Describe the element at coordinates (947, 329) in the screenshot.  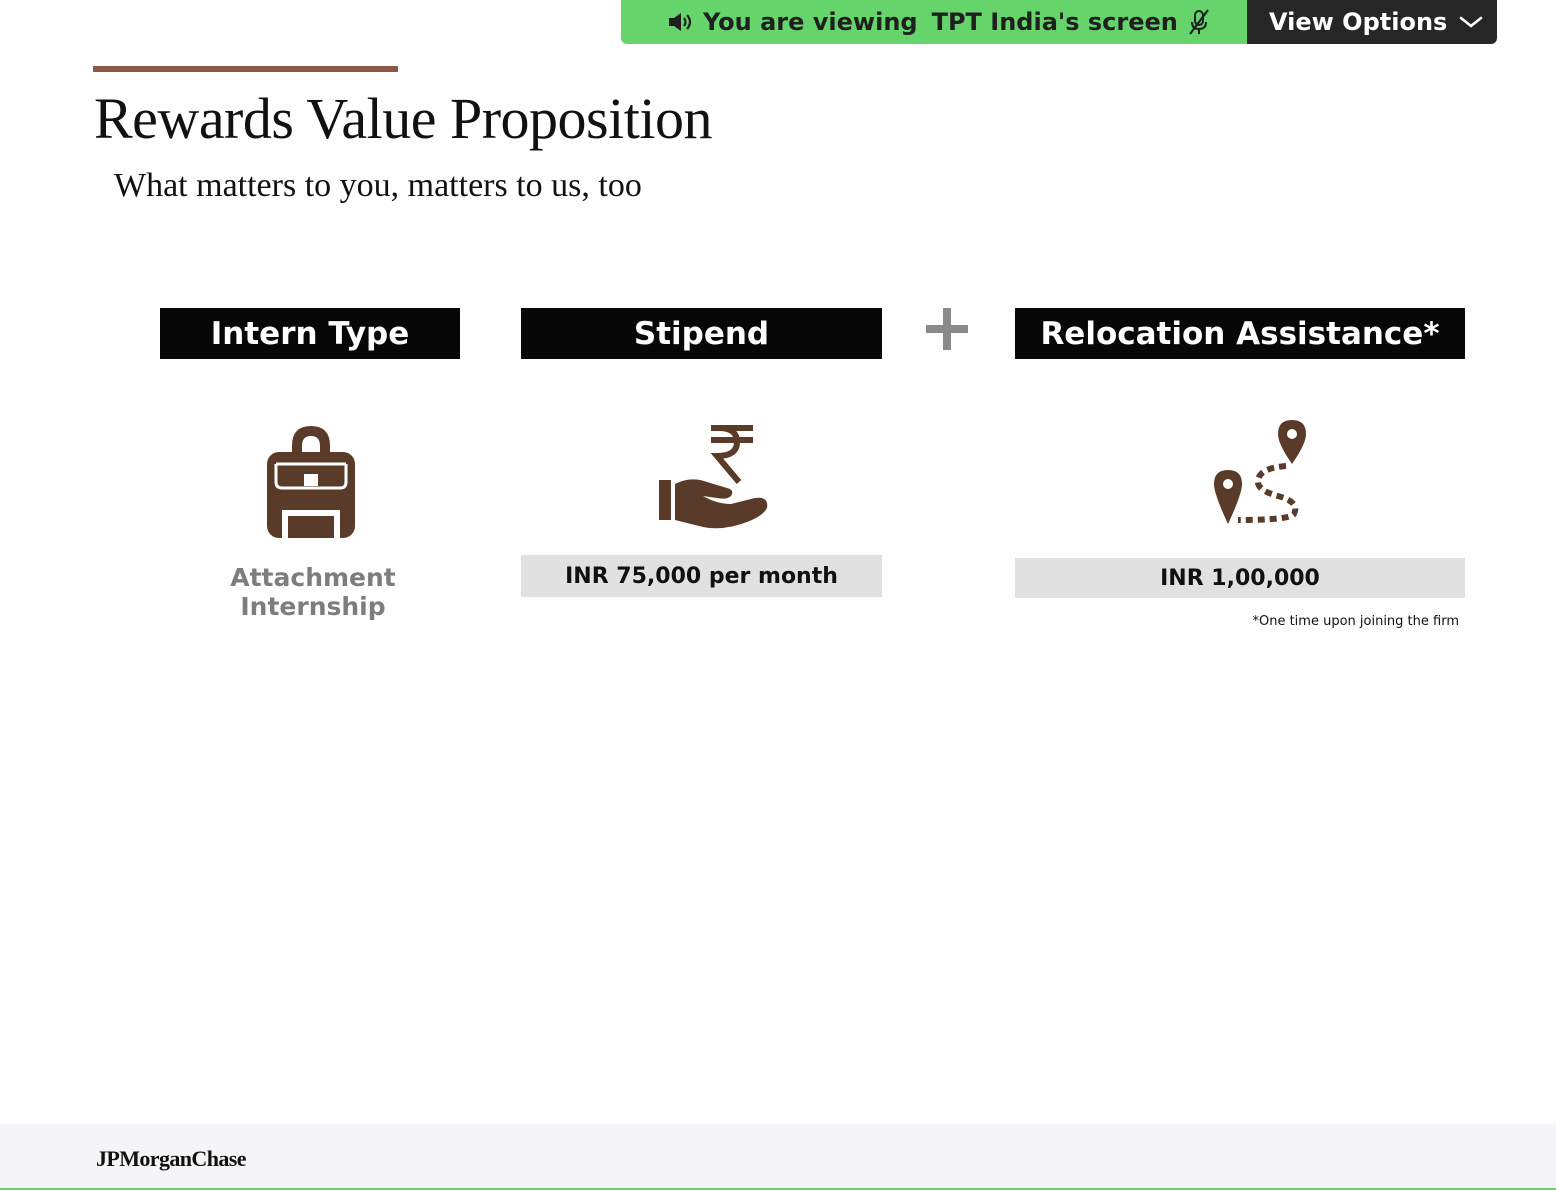
I see `plus-icon` at that location.